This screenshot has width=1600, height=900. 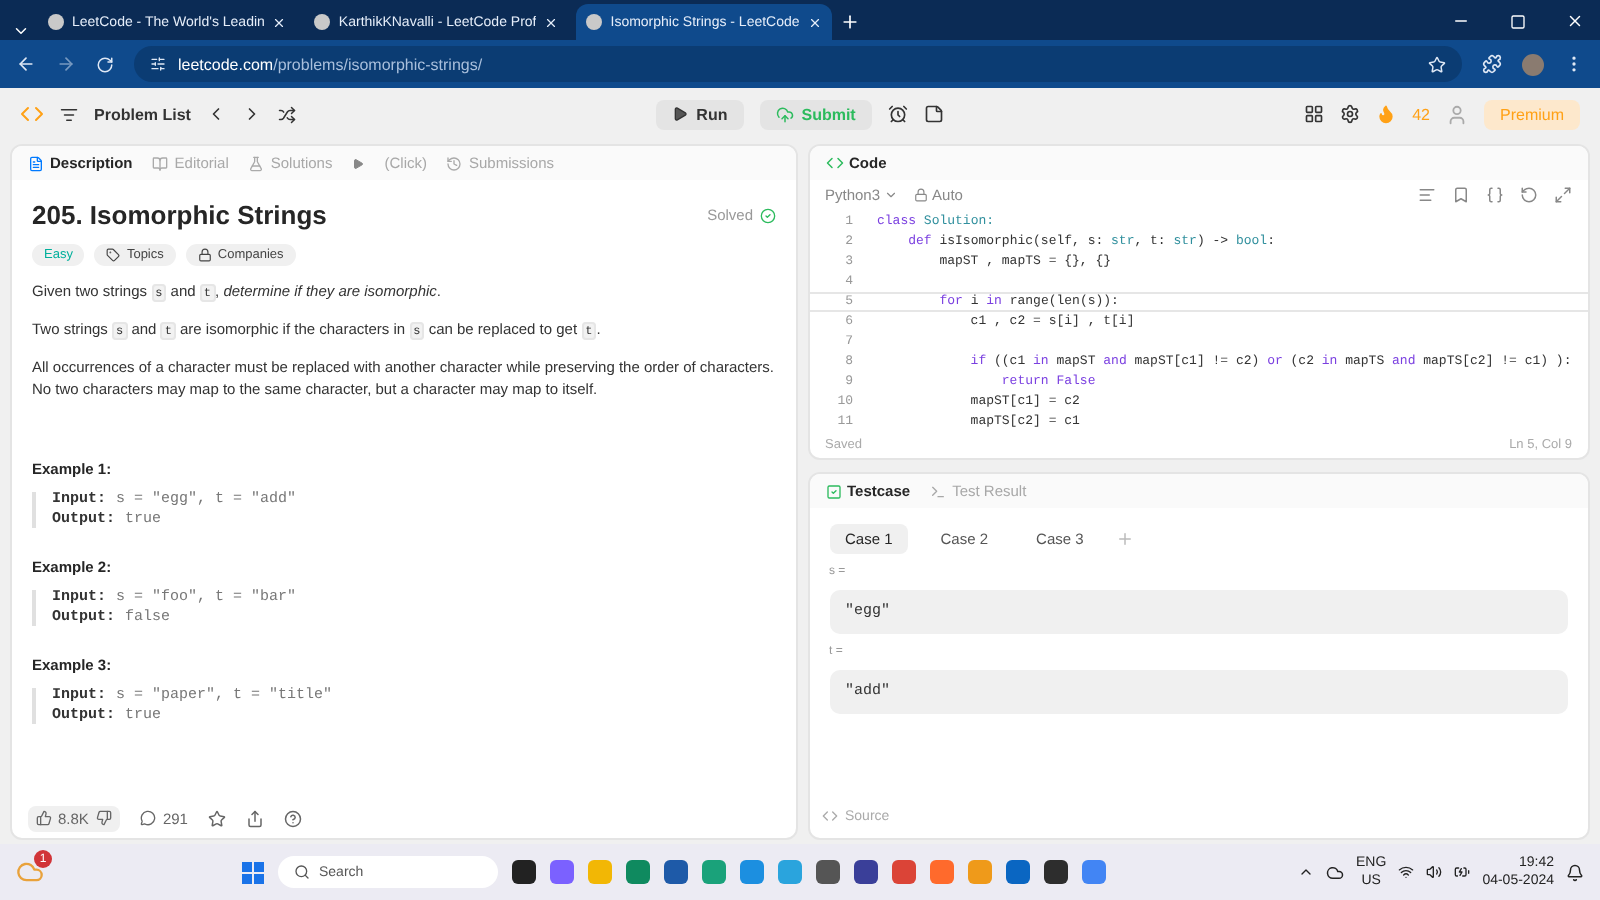 What do you see at coordinates (105, 64) in the screenshot?
I see `reload-icon` at bounding box center [105, 64].